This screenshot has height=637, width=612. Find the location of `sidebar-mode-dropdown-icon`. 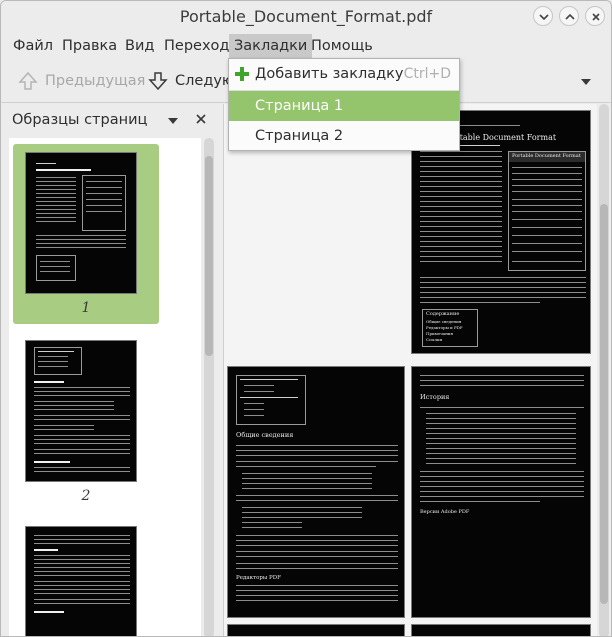

sidebar-mode-dropdown-icon is located at coordinates (173, 121).